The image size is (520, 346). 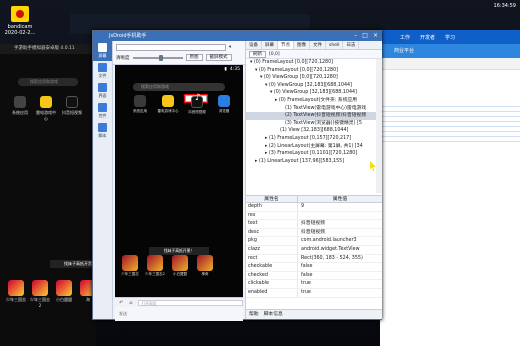 What do you see at coordinates (272, 292) in the screenshot?
I see `prop-name: enabled` at bounding box center [272, 292].